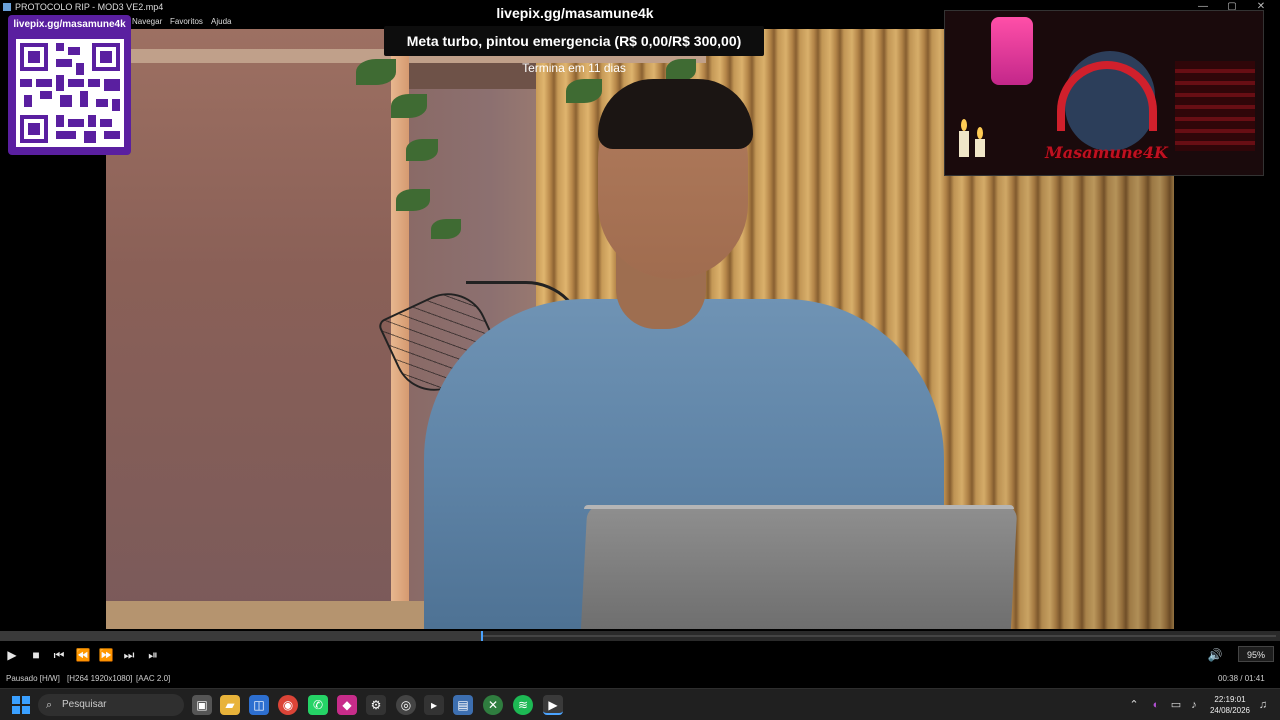 The width and height of the screenshot is (1280, 720). I want to click on settings-icon: ⚙, so click(376, 705).